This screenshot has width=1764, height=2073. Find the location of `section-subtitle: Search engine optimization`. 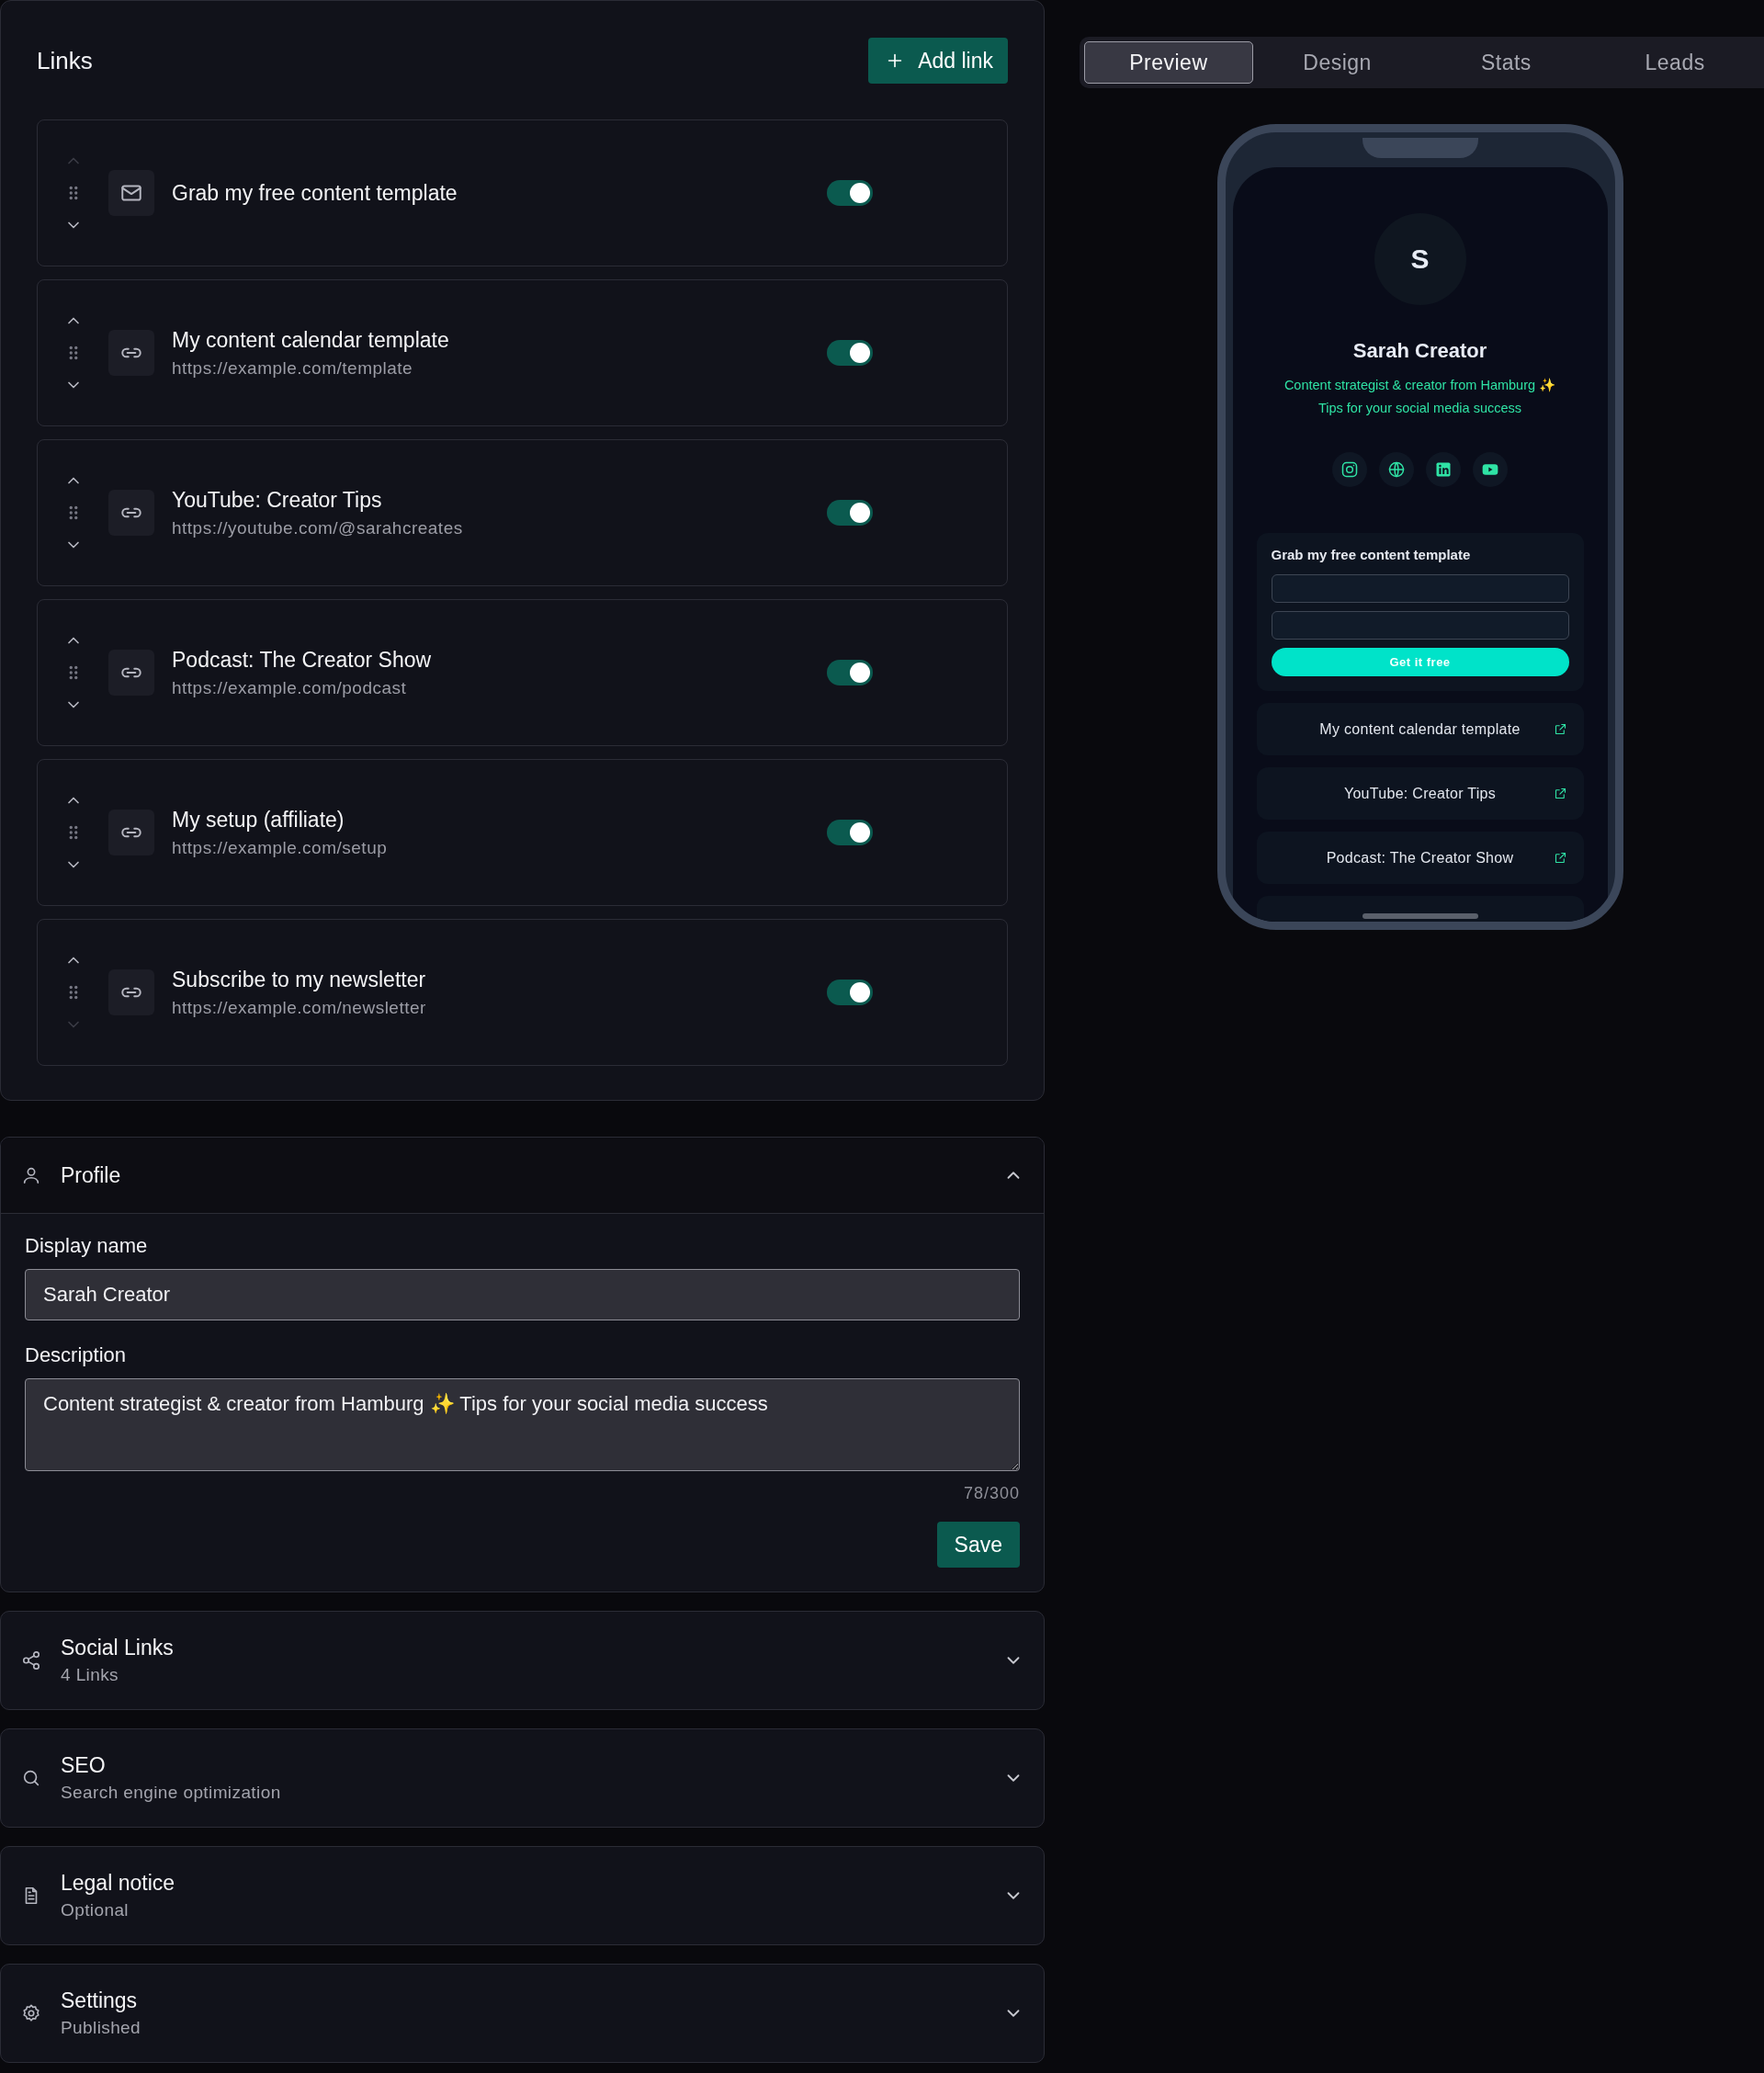

section-subtitle: Search engine optimization is located at coordinates (171, 1793).